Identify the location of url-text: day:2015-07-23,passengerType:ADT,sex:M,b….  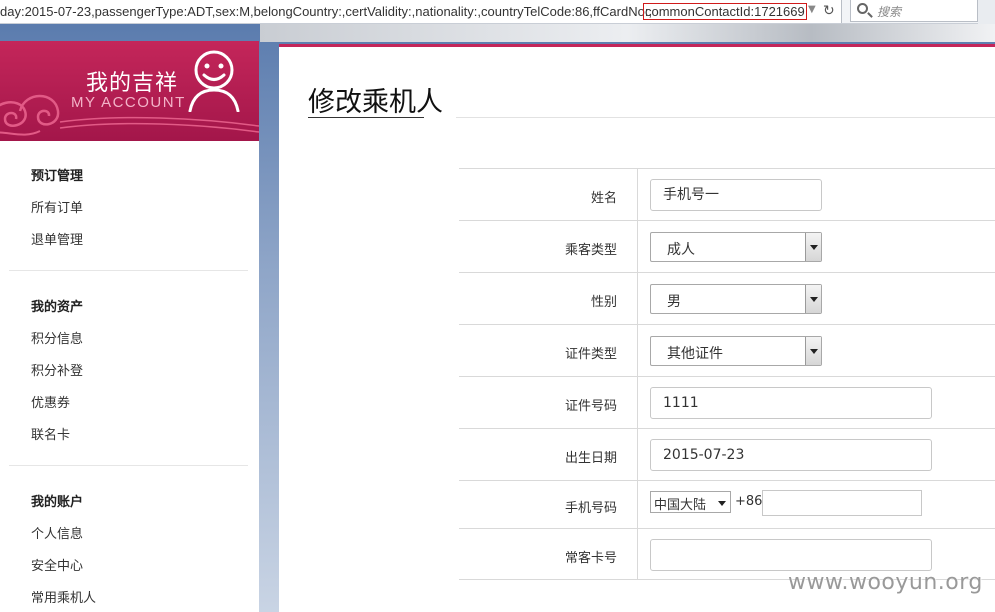
(326, 11).